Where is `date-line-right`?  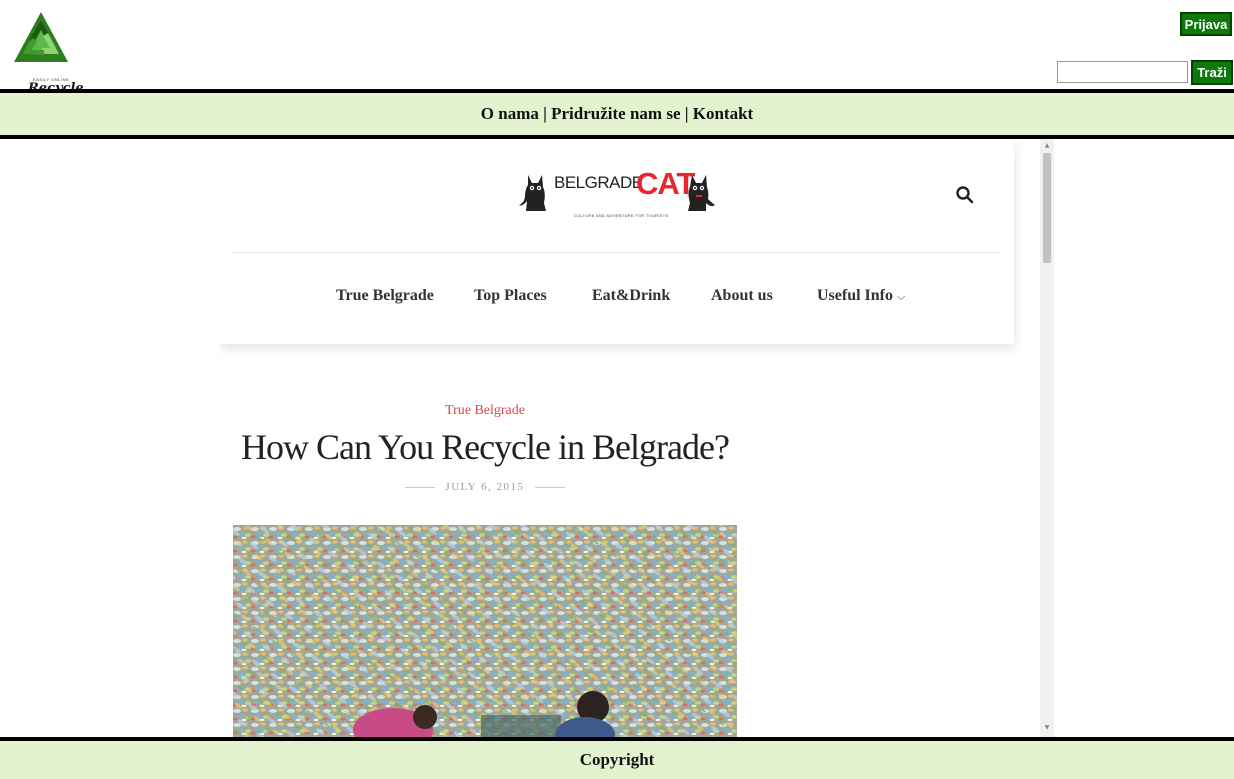 date-line-right is located at coordinates (549, 487).